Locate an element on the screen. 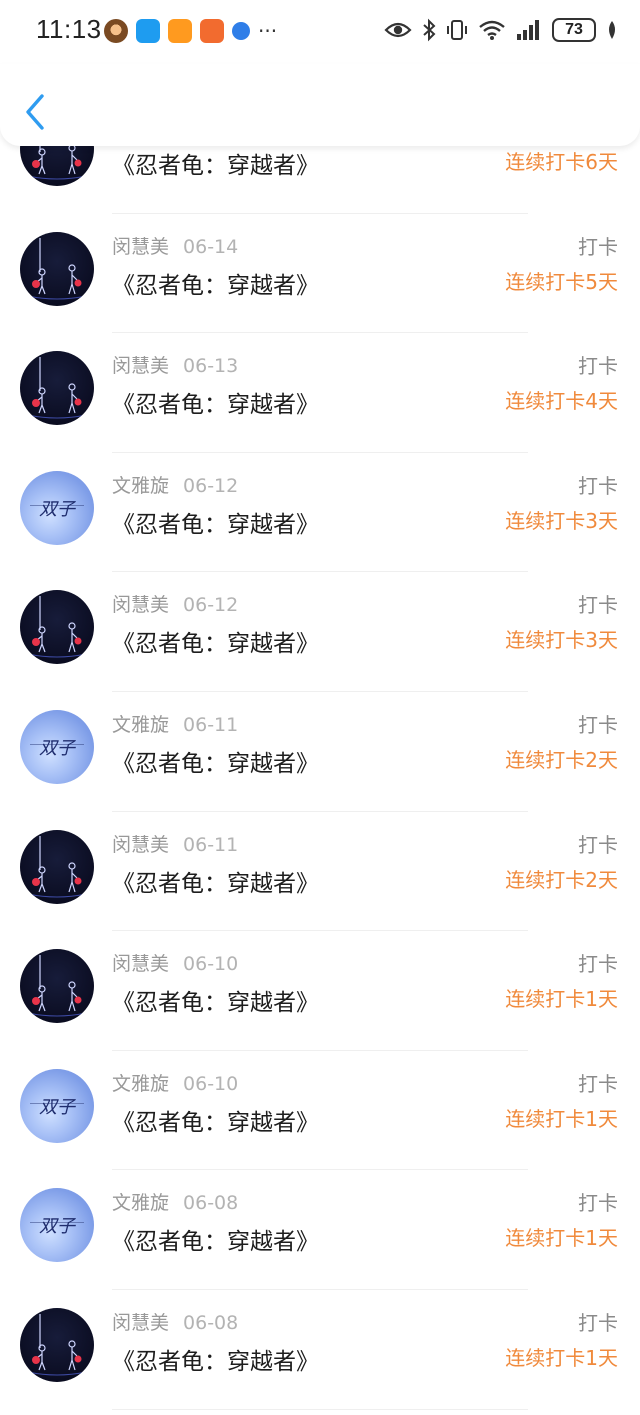 The width and height of the screenshot is (640, 1415). post-date: 06-14 is located at coordinates (211, 246).